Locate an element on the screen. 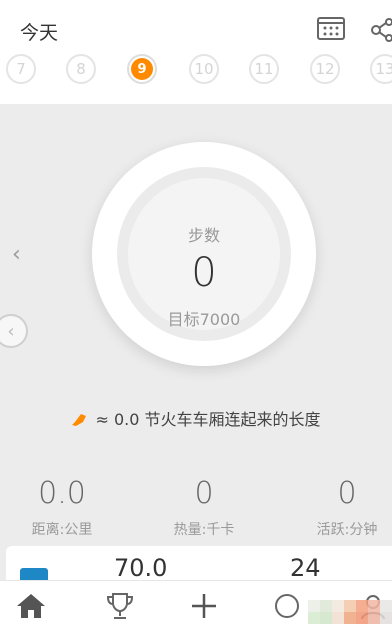  day-9-selected: 9 is located at coordinates (142, 69).